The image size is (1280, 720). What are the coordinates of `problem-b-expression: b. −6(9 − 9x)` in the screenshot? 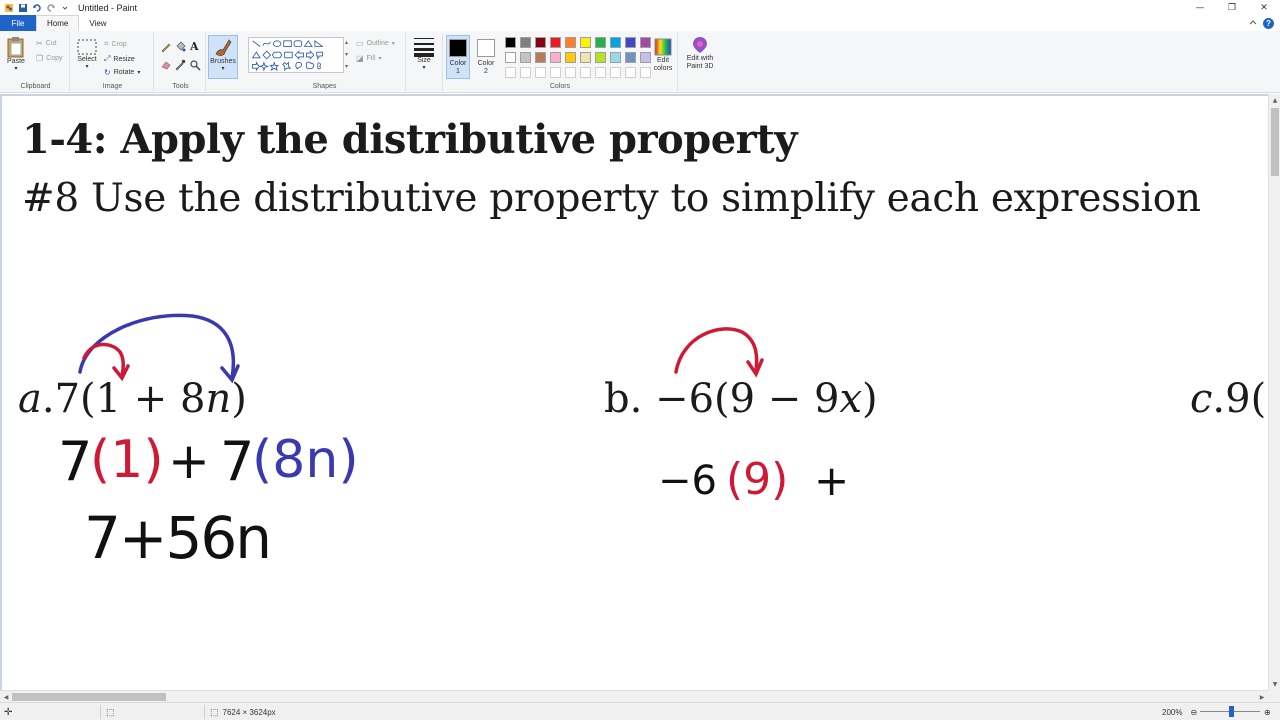 It's located at (741, 399).